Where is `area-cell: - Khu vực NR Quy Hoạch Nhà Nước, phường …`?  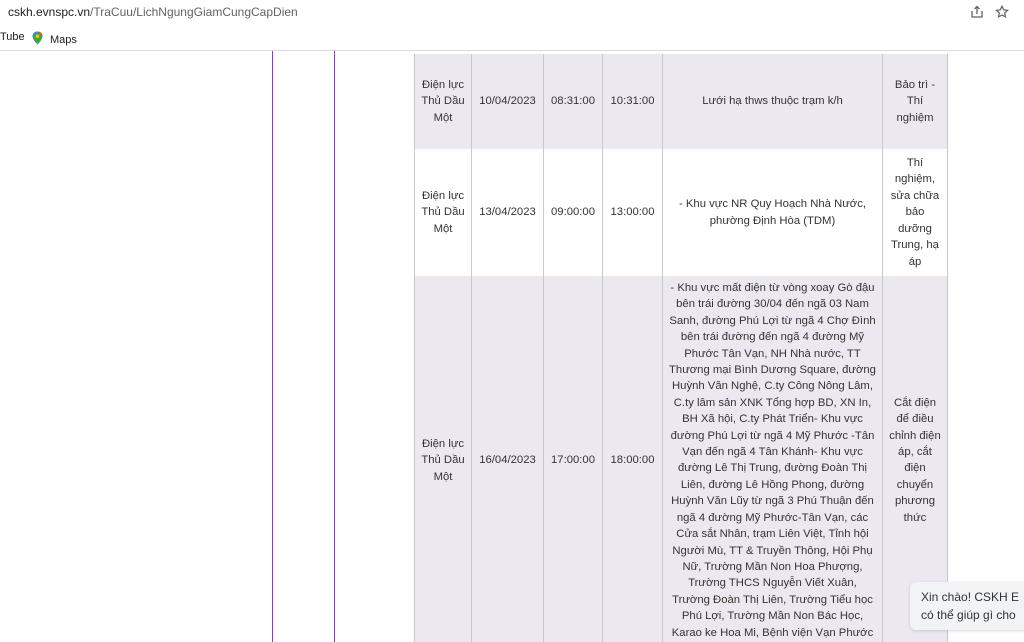 area-cell: - Khu vực NR Quy Hoạch Nhà Nước, phường … is located at coordinates (772, 212).